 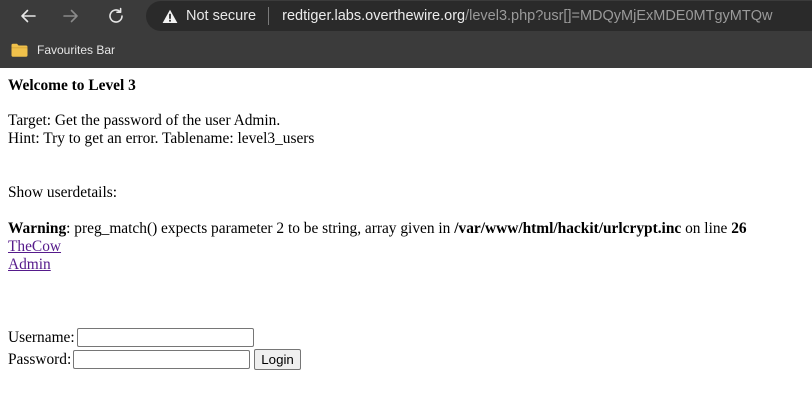 What do you see at coordinates (165, 337) in the screenshot?
I see `username-field` at bounding box center [165, 337].